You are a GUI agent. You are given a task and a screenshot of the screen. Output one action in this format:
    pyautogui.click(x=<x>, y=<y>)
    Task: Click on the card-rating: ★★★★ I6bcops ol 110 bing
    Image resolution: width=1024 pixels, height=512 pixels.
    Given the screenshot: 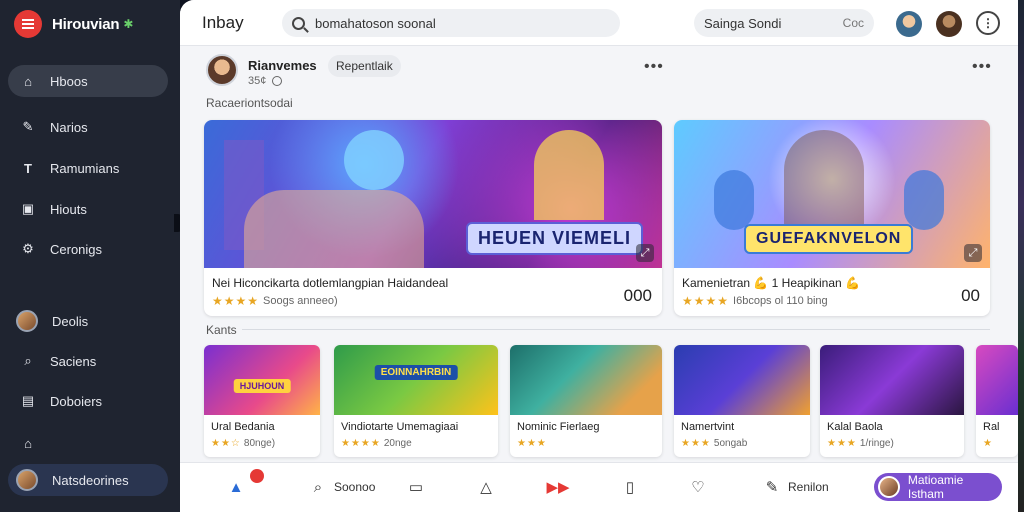 What is the action you would take?
    pyautogui.click(x=755, y=301)
    